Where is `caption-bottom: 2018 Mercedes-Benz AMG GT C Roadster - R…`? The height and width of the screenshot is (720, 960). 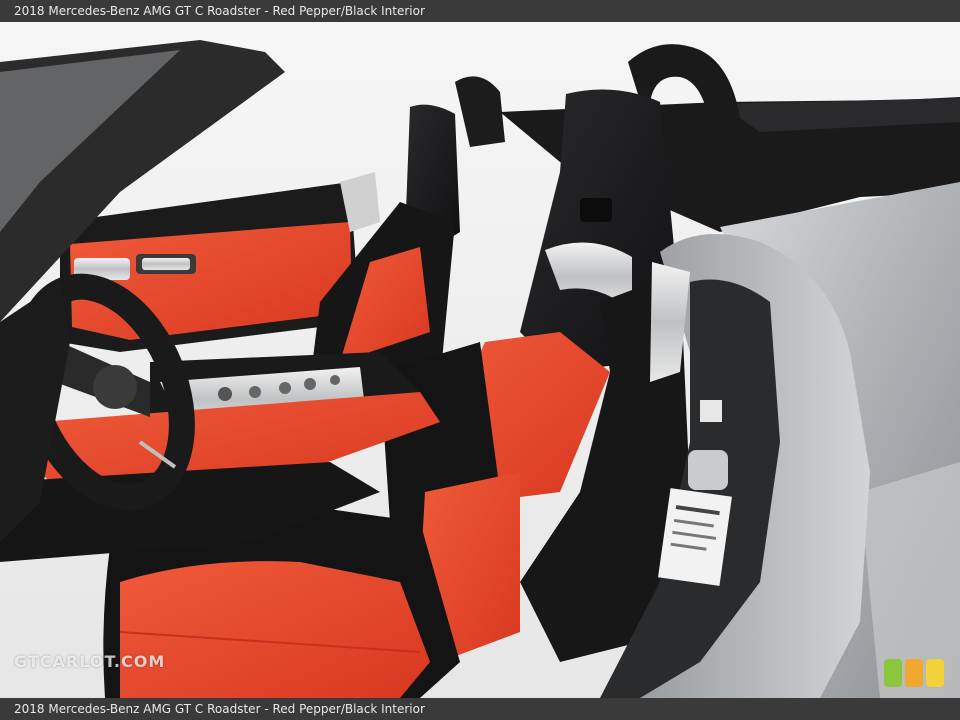 caption-bottom: 2018 Mercedes-Benz AMG GT C Roadster - R… is located at coordinates (480, 709).